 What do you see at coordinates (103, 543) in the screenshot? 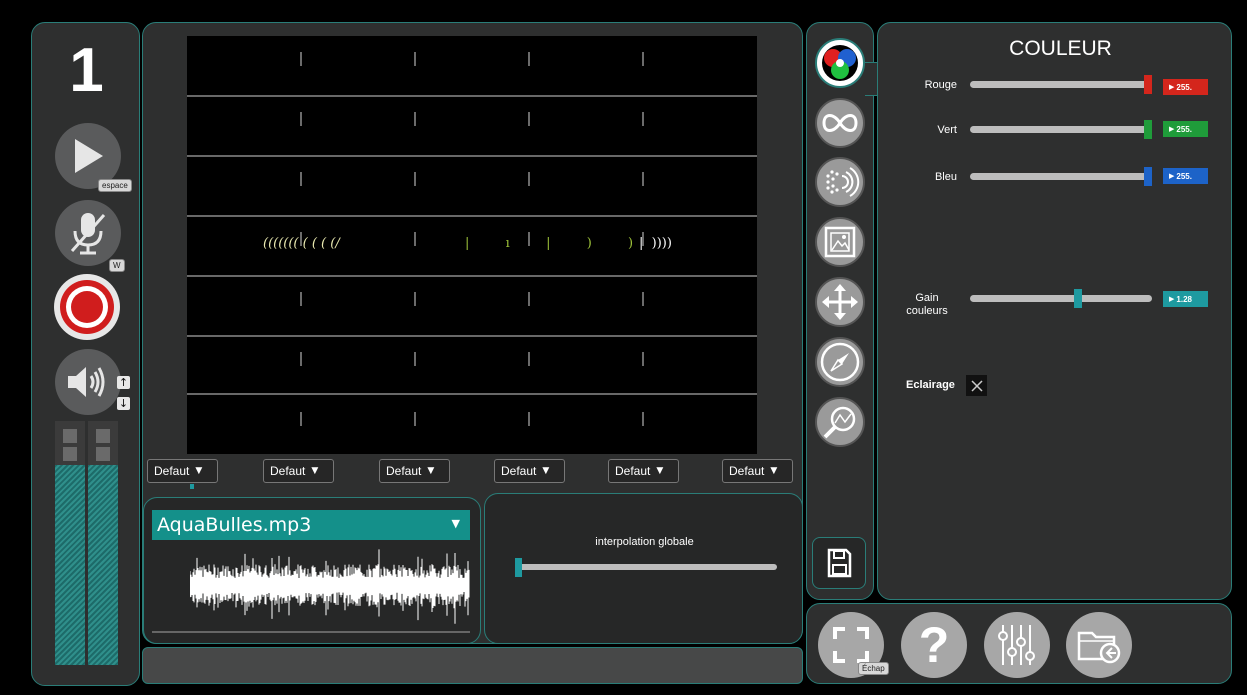
I see `level-meter-right` at bounding box center [103, 543].